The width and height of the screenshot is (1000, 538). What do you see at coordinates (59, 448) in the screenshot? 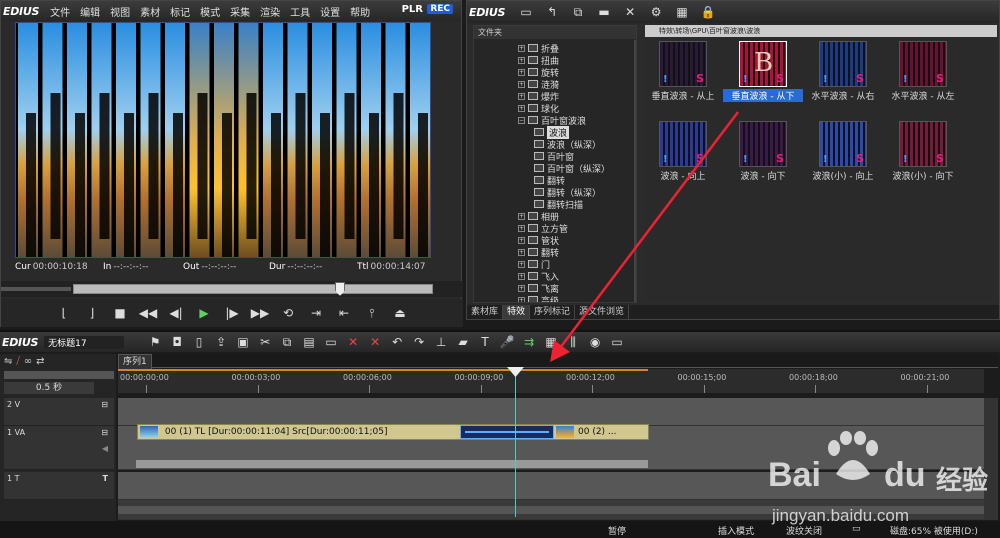
I see `track-header-1va: 1 VA ⊟ ◀` at bounding box center [59, 448].